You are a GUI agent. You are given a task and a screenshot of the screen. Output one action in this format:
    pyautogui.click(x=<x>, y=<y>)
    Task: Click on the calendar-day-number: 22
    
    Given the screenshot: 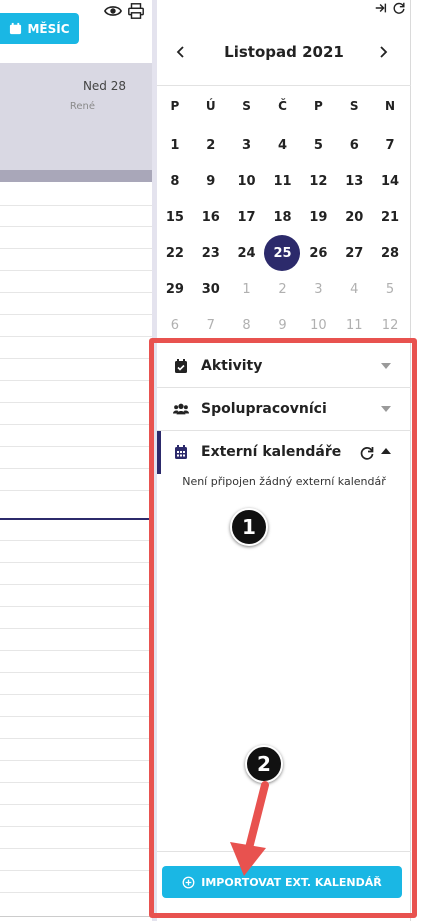 What is the action you would take?
    pyautogui.click(x=174, y=253)
    